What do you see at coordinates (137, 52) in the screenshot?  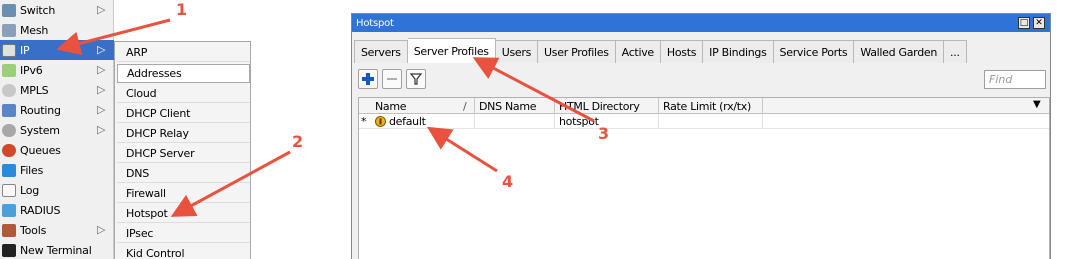 I see `submenu-item-label: ARP` at bounding box center [137, 52].